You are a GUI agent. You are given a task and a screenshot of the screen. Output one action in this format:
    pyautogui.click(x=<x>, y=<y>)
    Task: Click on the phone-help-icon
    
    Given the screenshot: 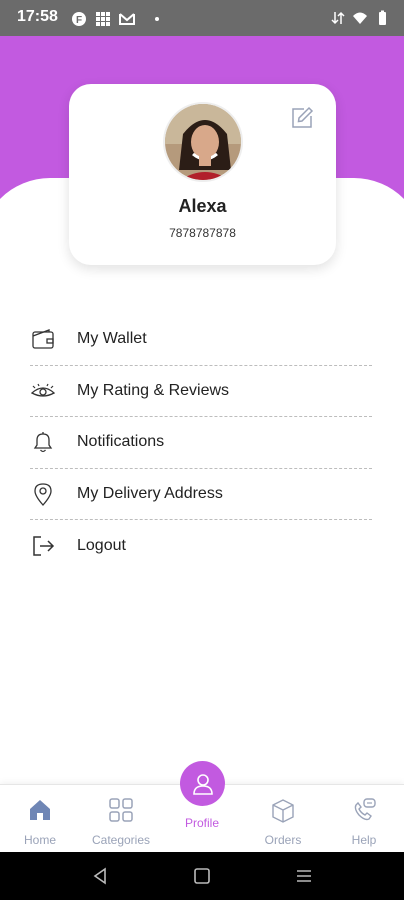 What is the action you would take?
    pyautogui.click(x=365, y=809)
    